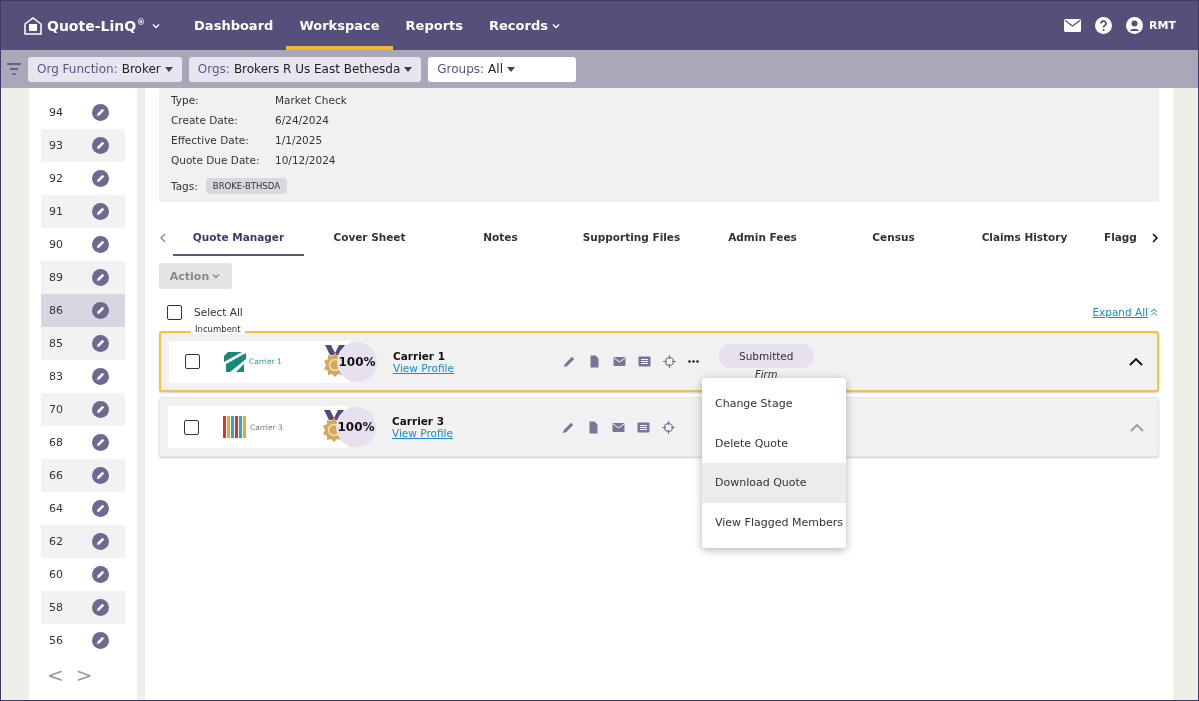 The height and width of the screenshot is (701, 1199). Describe the element at coordinates (693, 361) in the screenshot. I see `more-icon` at that location.